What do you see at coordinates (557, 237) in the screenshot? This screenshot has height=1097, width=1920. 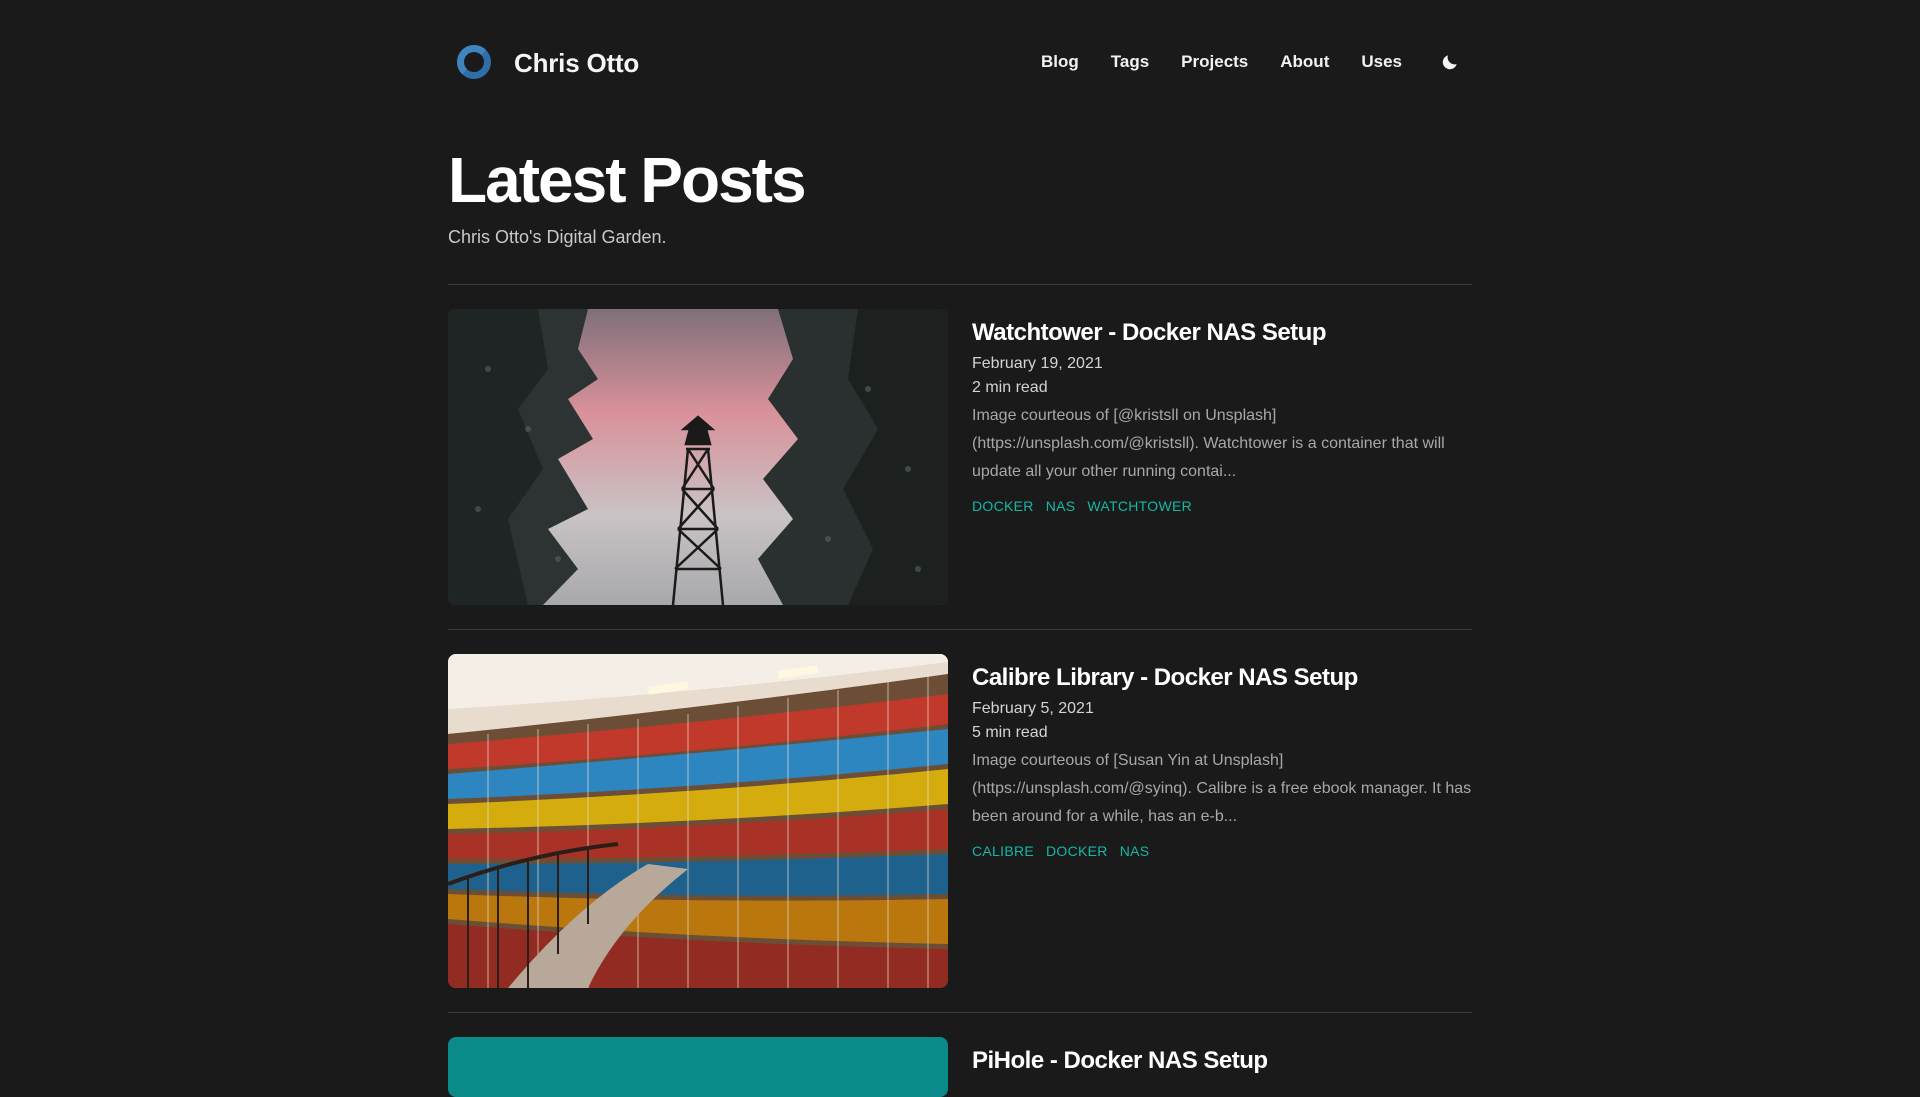 I see `page-subtitle: Chris Otto's Digital Garden.` at bounding box center [557, 237].